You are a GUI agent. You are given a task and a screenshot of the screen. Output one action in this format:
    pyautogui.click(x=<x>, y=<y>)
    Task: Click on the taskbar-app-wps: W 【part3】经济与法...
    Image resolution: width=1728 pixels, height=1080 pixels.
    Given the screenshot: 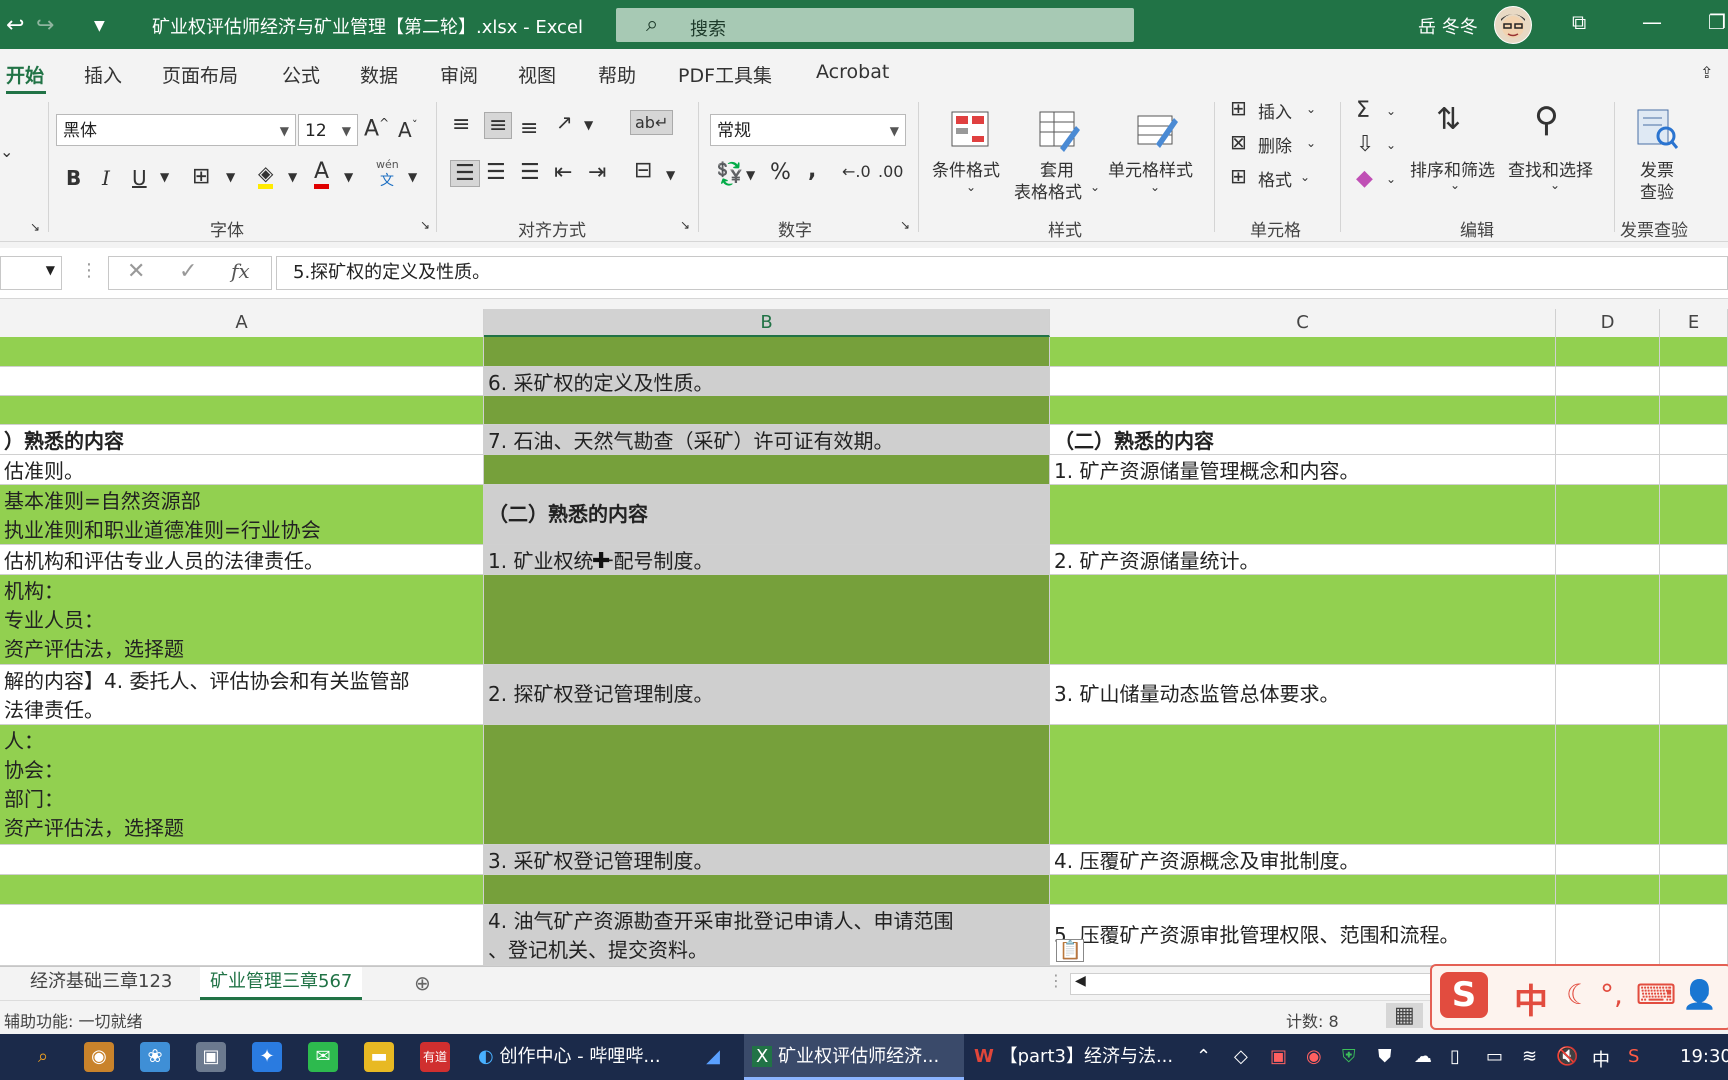 What is the action you would take?
    pyautogui.click(x=1078, y=1057)
    